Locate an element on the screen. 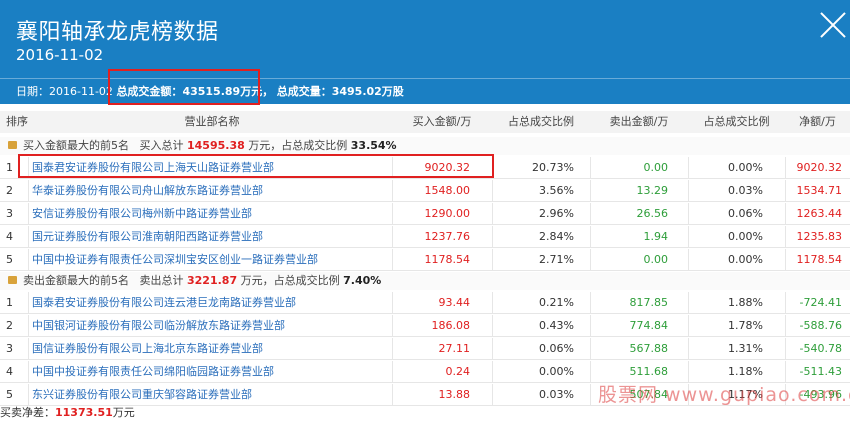 The height and width of the screenshot is (421, 850). sell-amount-cell: 26.56 is located at coordinates (652, 213).